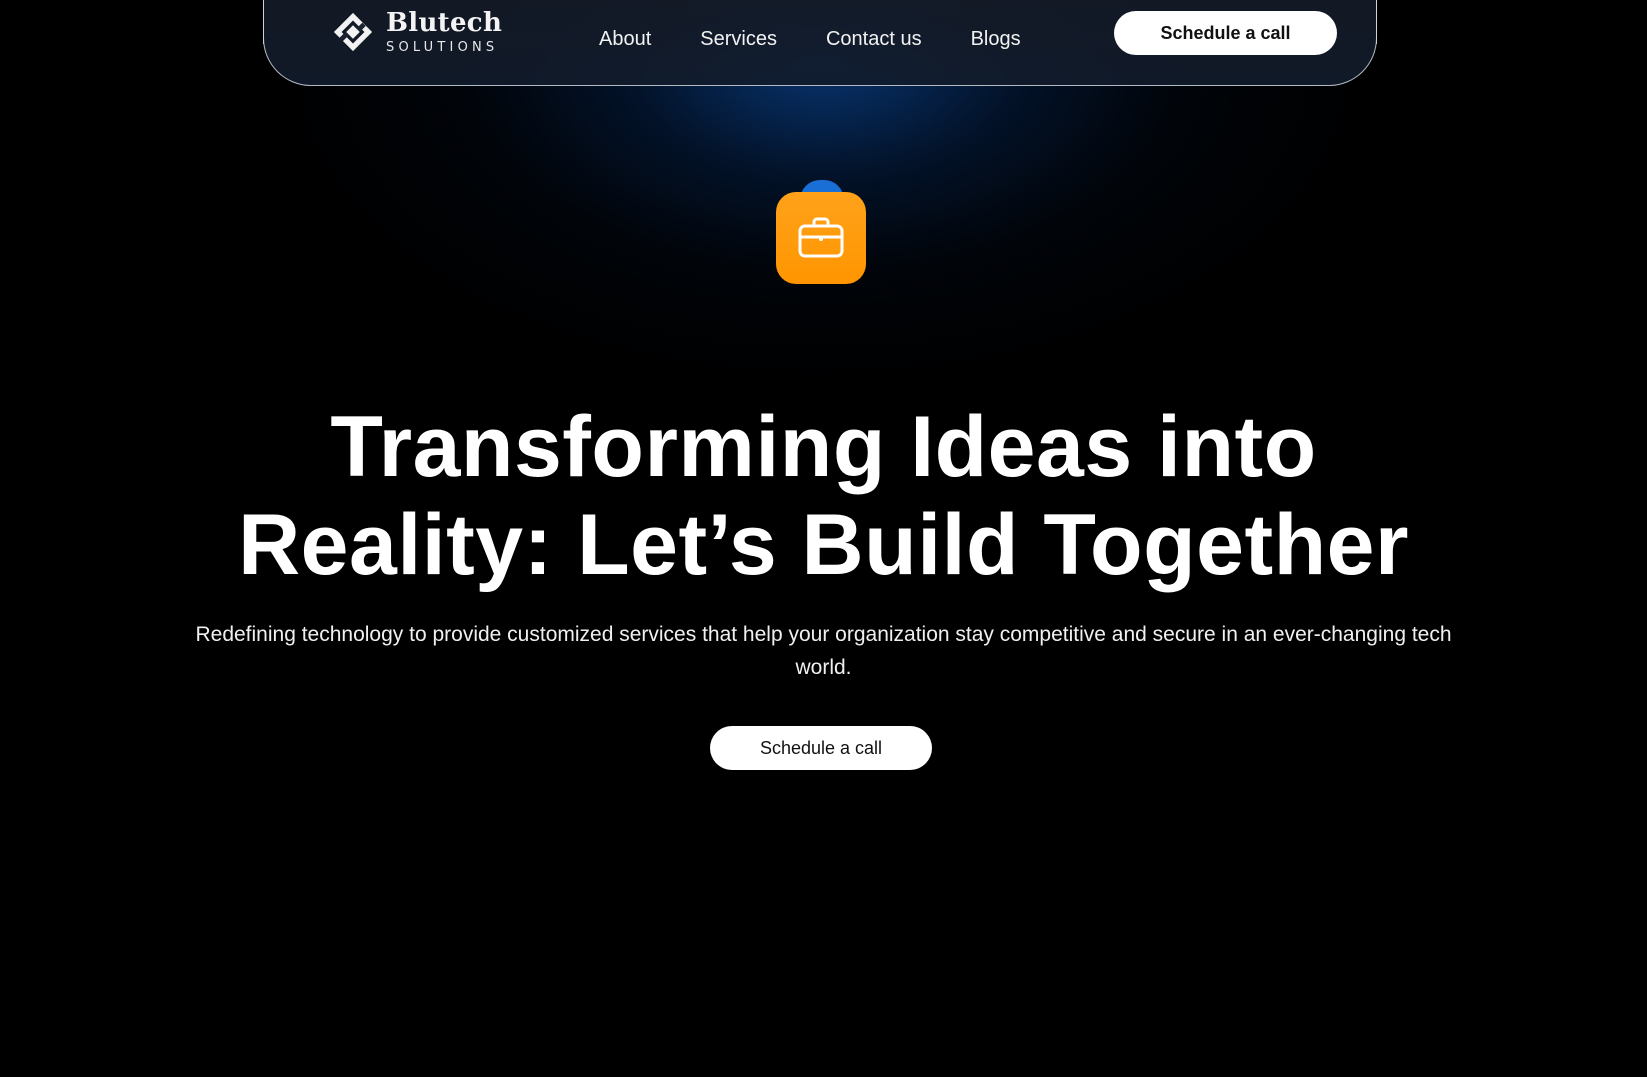  What do you see at coordinates (821, 748) in the screenshot?
I see `hero-schedule-call-button: Schedule a call` at bounding box center [821, 748].